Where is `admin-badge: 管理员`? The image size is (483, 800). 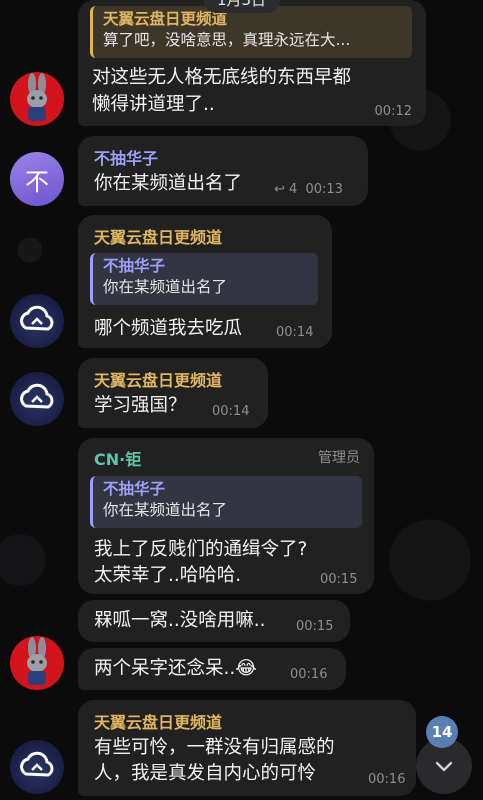
admin-badge: 管理员 is located at coordinates (339, 458).